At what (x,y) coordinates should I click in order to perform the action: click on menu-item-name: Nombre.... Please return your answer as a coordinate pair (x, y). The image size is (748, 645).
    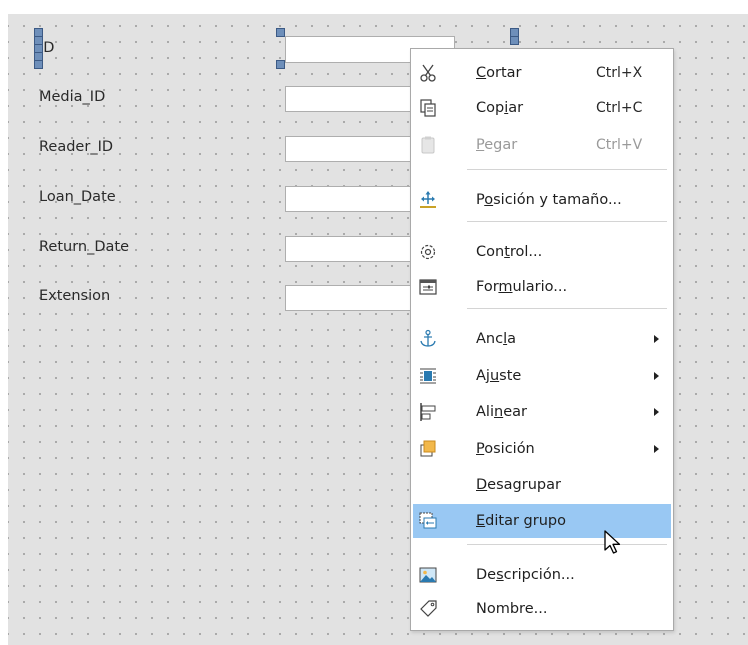
    Looking at the image, I should click on (542, 609).